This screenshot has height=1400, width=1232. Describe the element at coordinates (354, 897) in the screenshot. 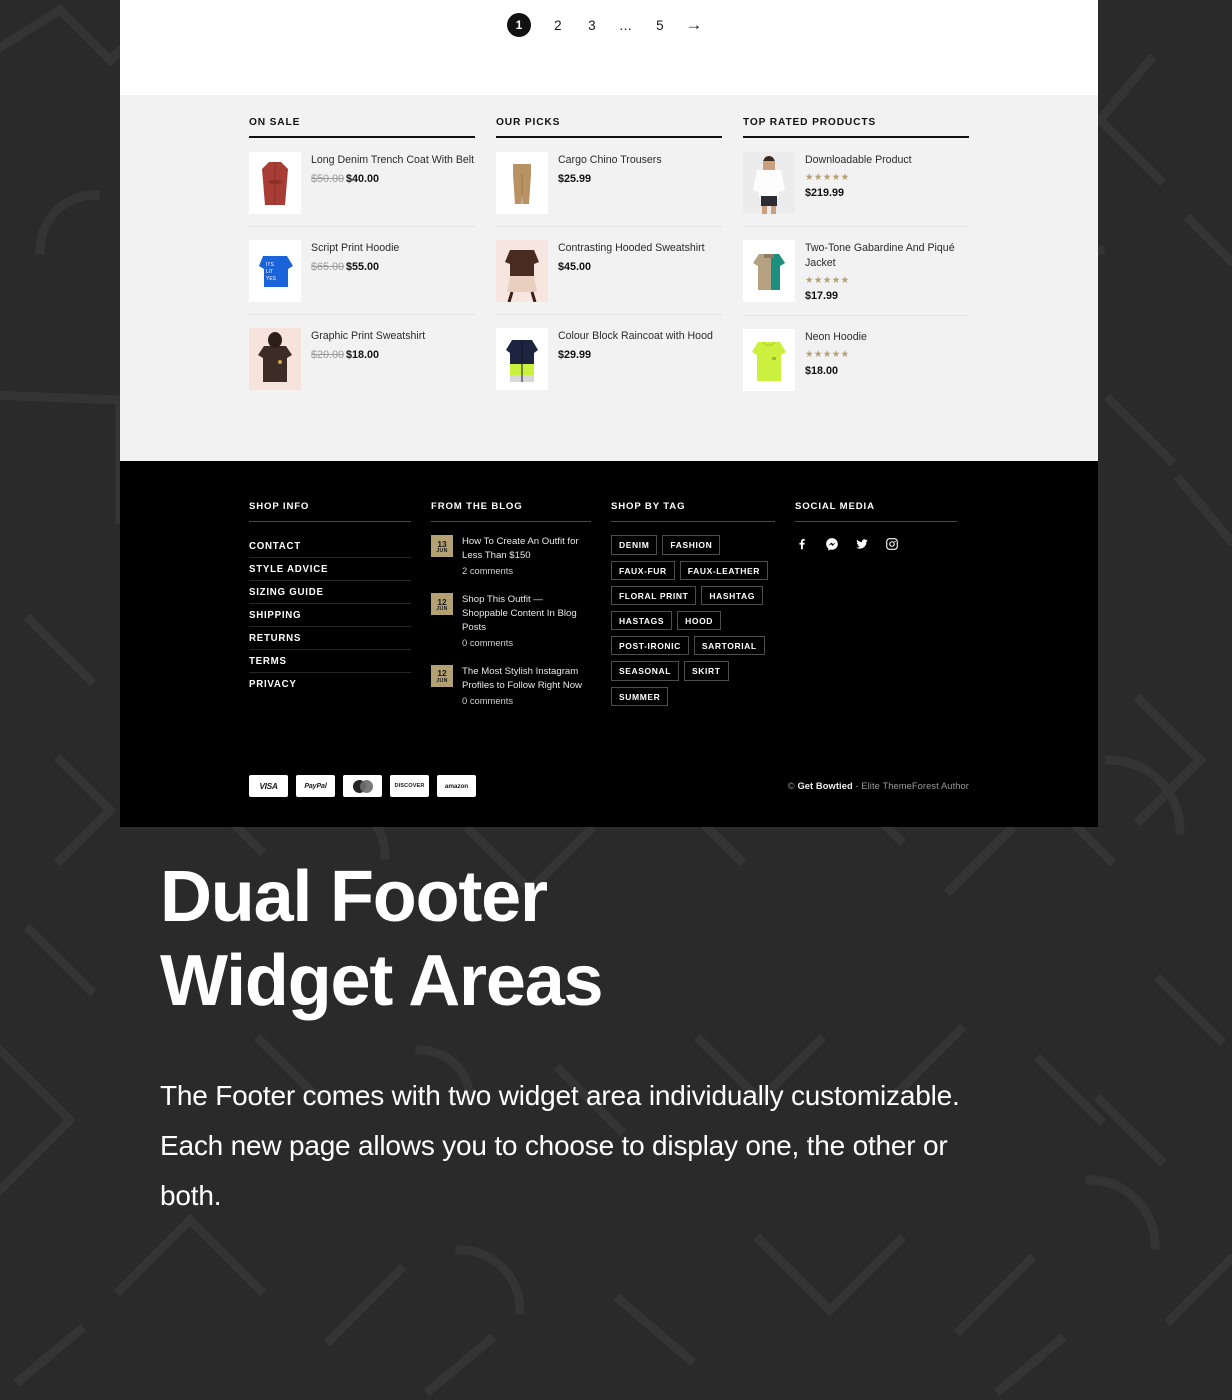

I see `heading-line-1: Dual Footer` at that location.